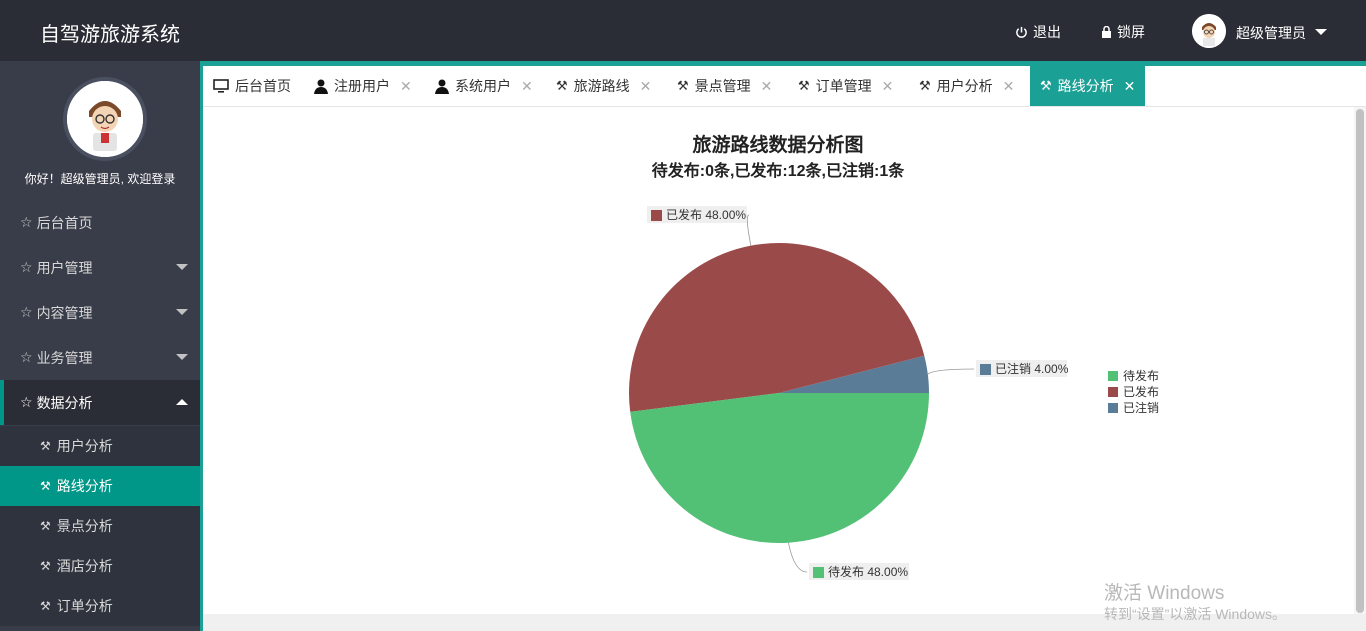 The height and width of the screenshot is (631, 1366). I want to click on tab-home: 后台首页, so click(252, 86).